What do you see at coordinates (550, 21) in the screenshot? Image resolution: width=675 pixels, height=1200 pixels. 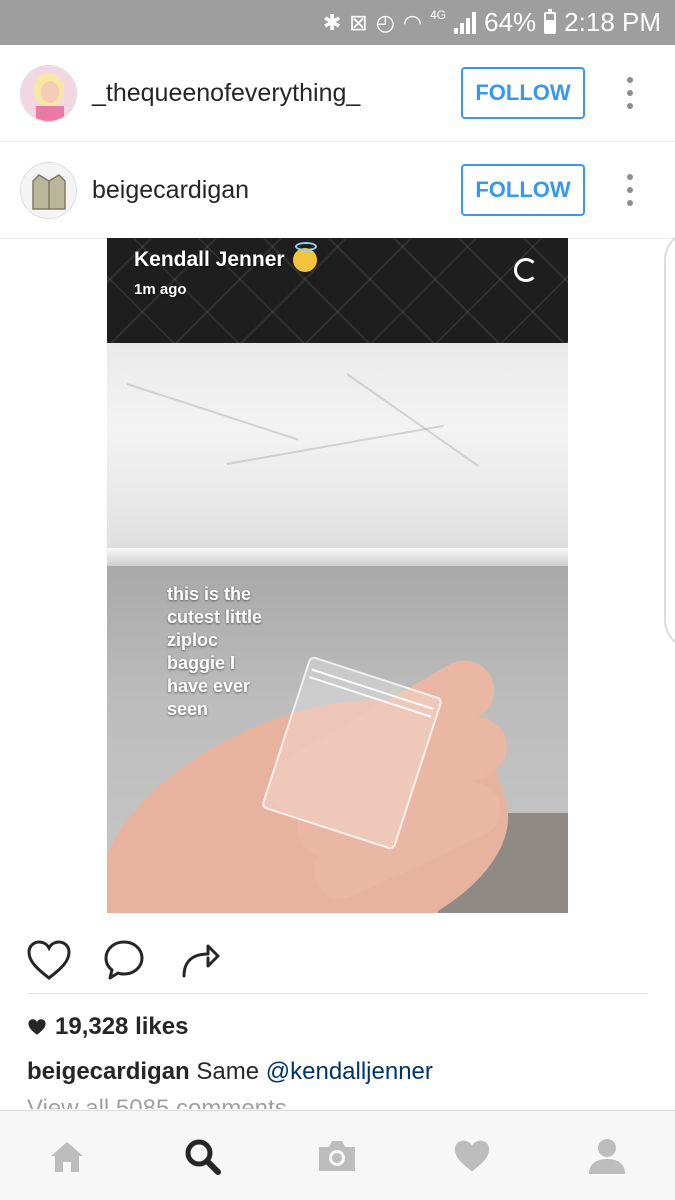 I see `battery-icon` at bounding box center [550, 21].